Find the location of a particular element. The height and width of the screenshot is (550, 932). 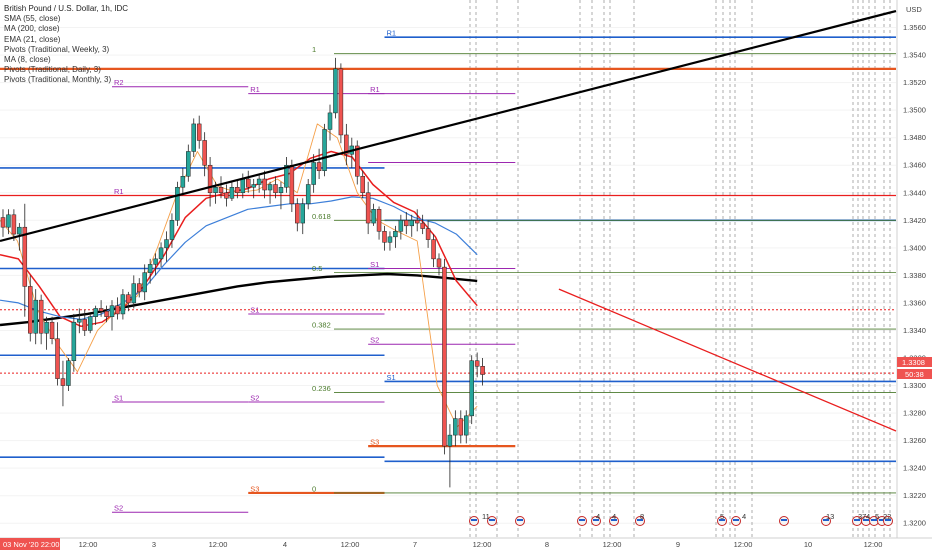

price-tick-label: 1.3300 is located at coordinates (914, 385).